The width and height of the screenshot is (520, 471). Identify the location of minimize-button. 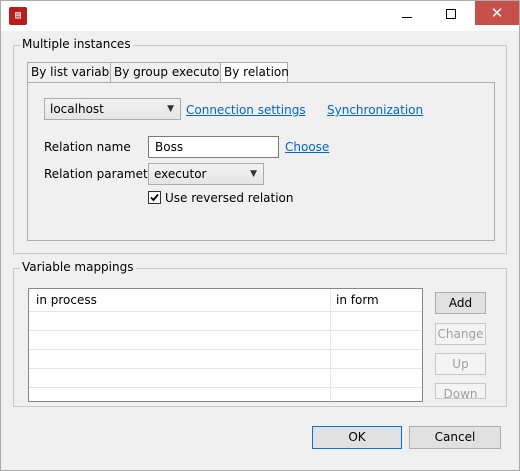
(407, 13).